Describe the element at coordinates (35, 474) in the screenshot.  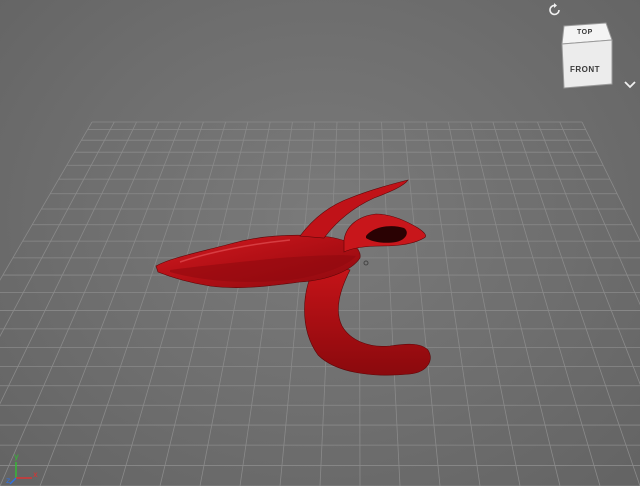
I see `x-axis-label: x` at that location.